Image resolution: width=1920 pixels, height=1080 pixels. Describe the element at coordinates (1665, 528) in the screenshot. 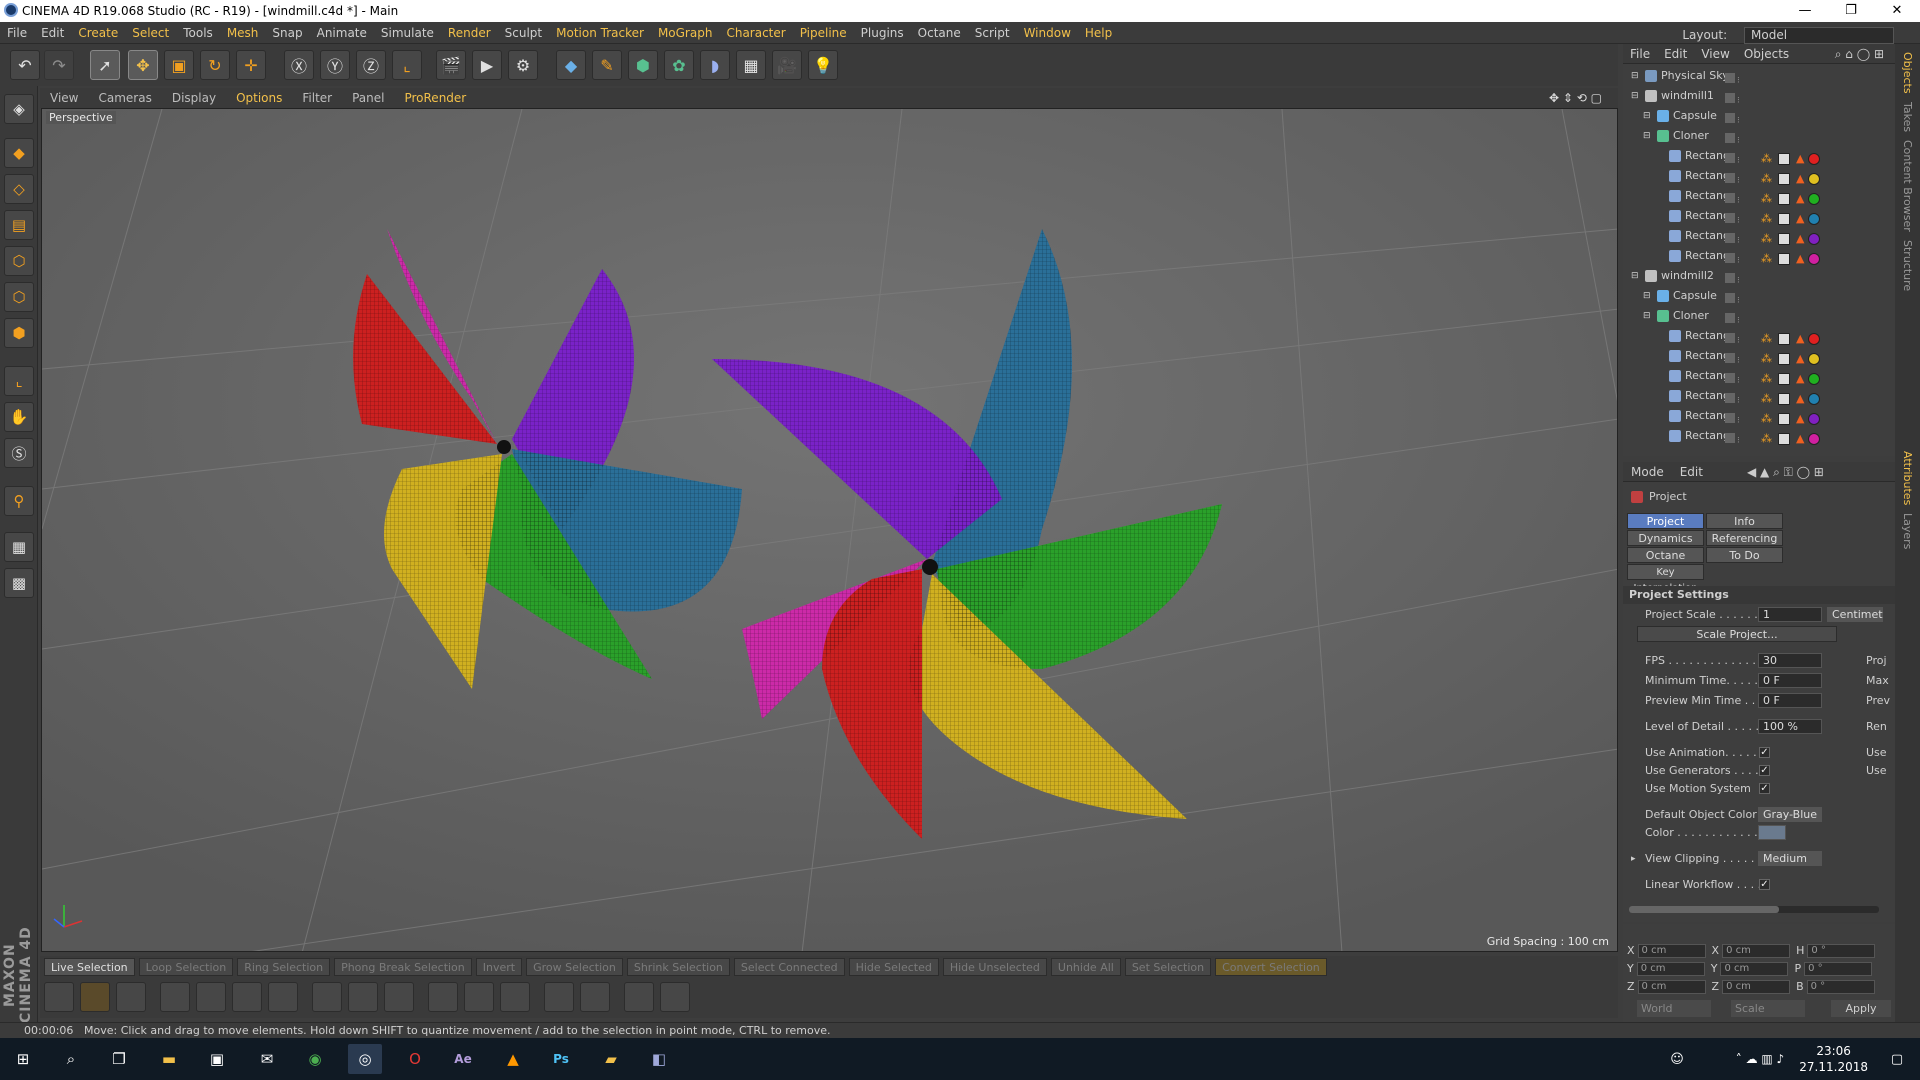

I see `tab-project-settings: Project Settings` at that location.